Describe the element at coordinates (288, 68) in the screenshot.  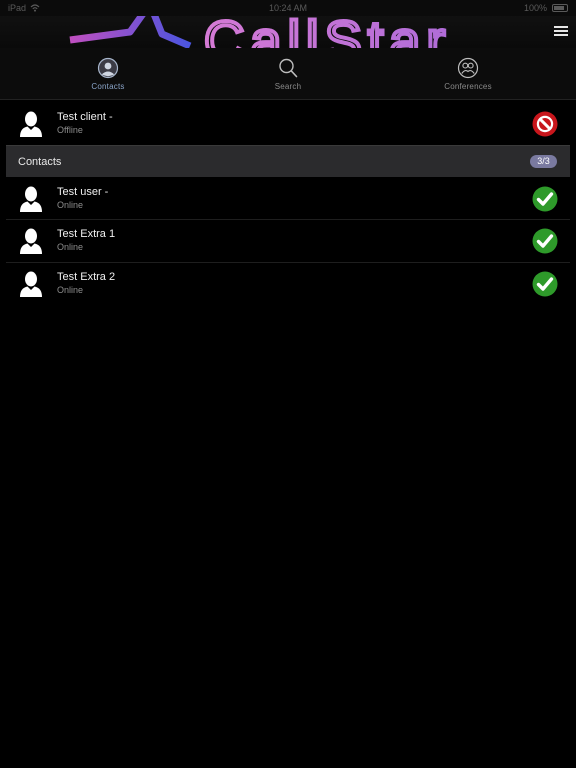
I see `search-icon` at that location.